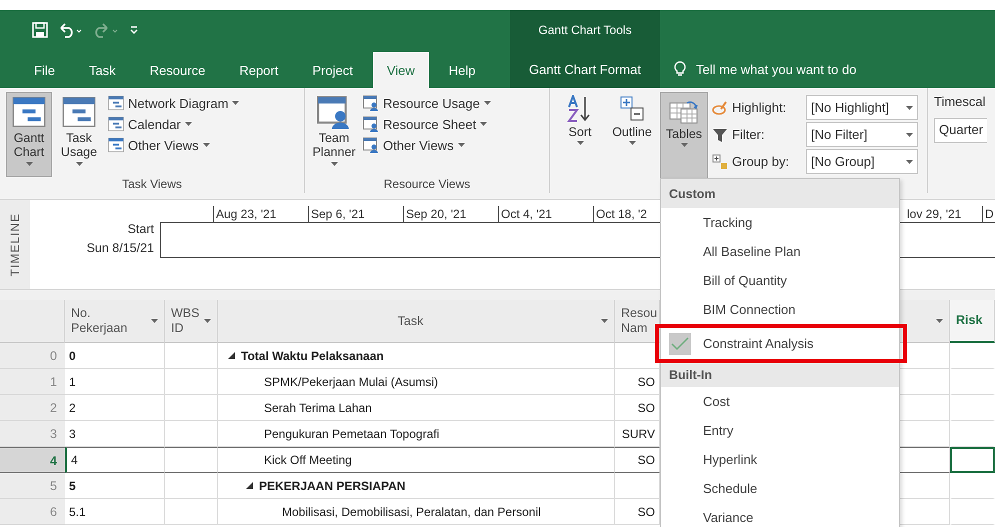  What do you see at coordinates (961, 130) in the screenshot?
I see `dropdown-field: Quarter` at bounding box center [961, 130].